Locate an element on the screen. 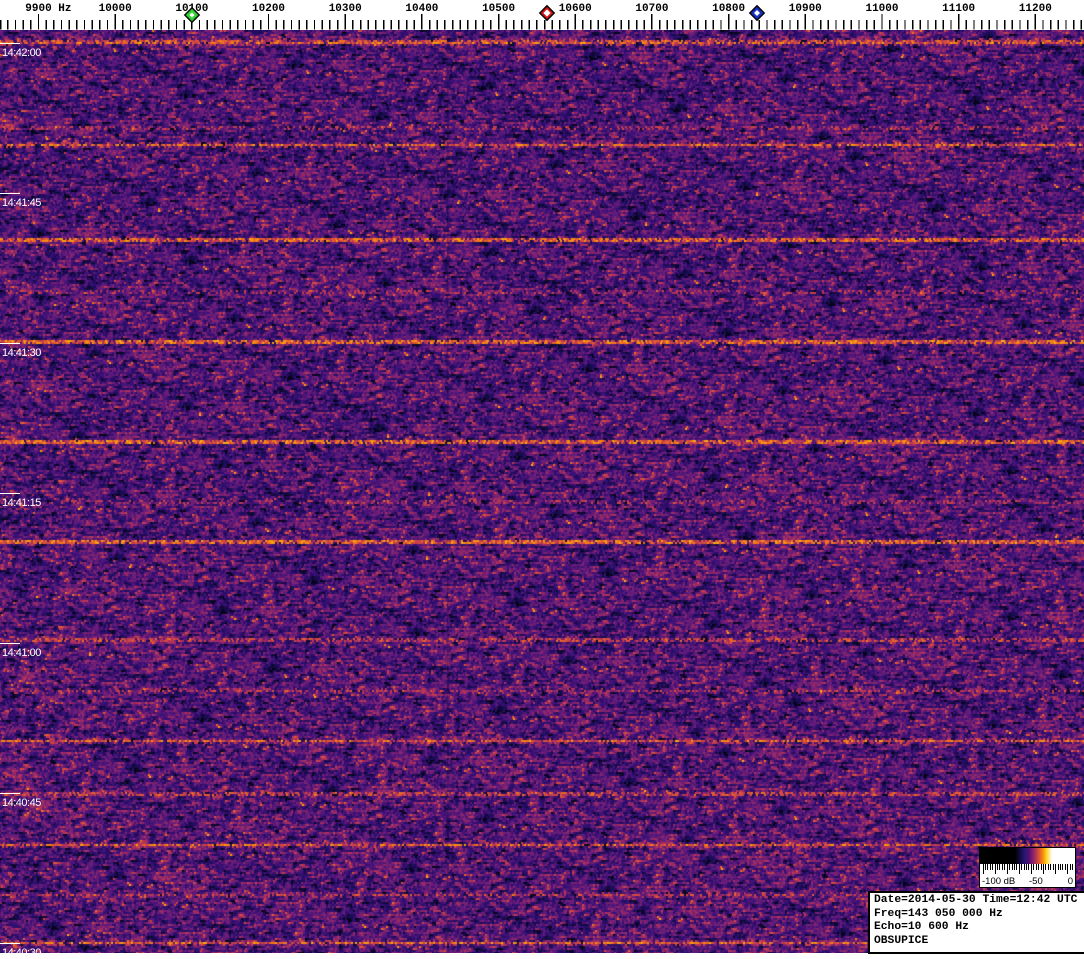 The image size is (1084, 959). svg-text: 11000 is located at coordinates (881, 9).